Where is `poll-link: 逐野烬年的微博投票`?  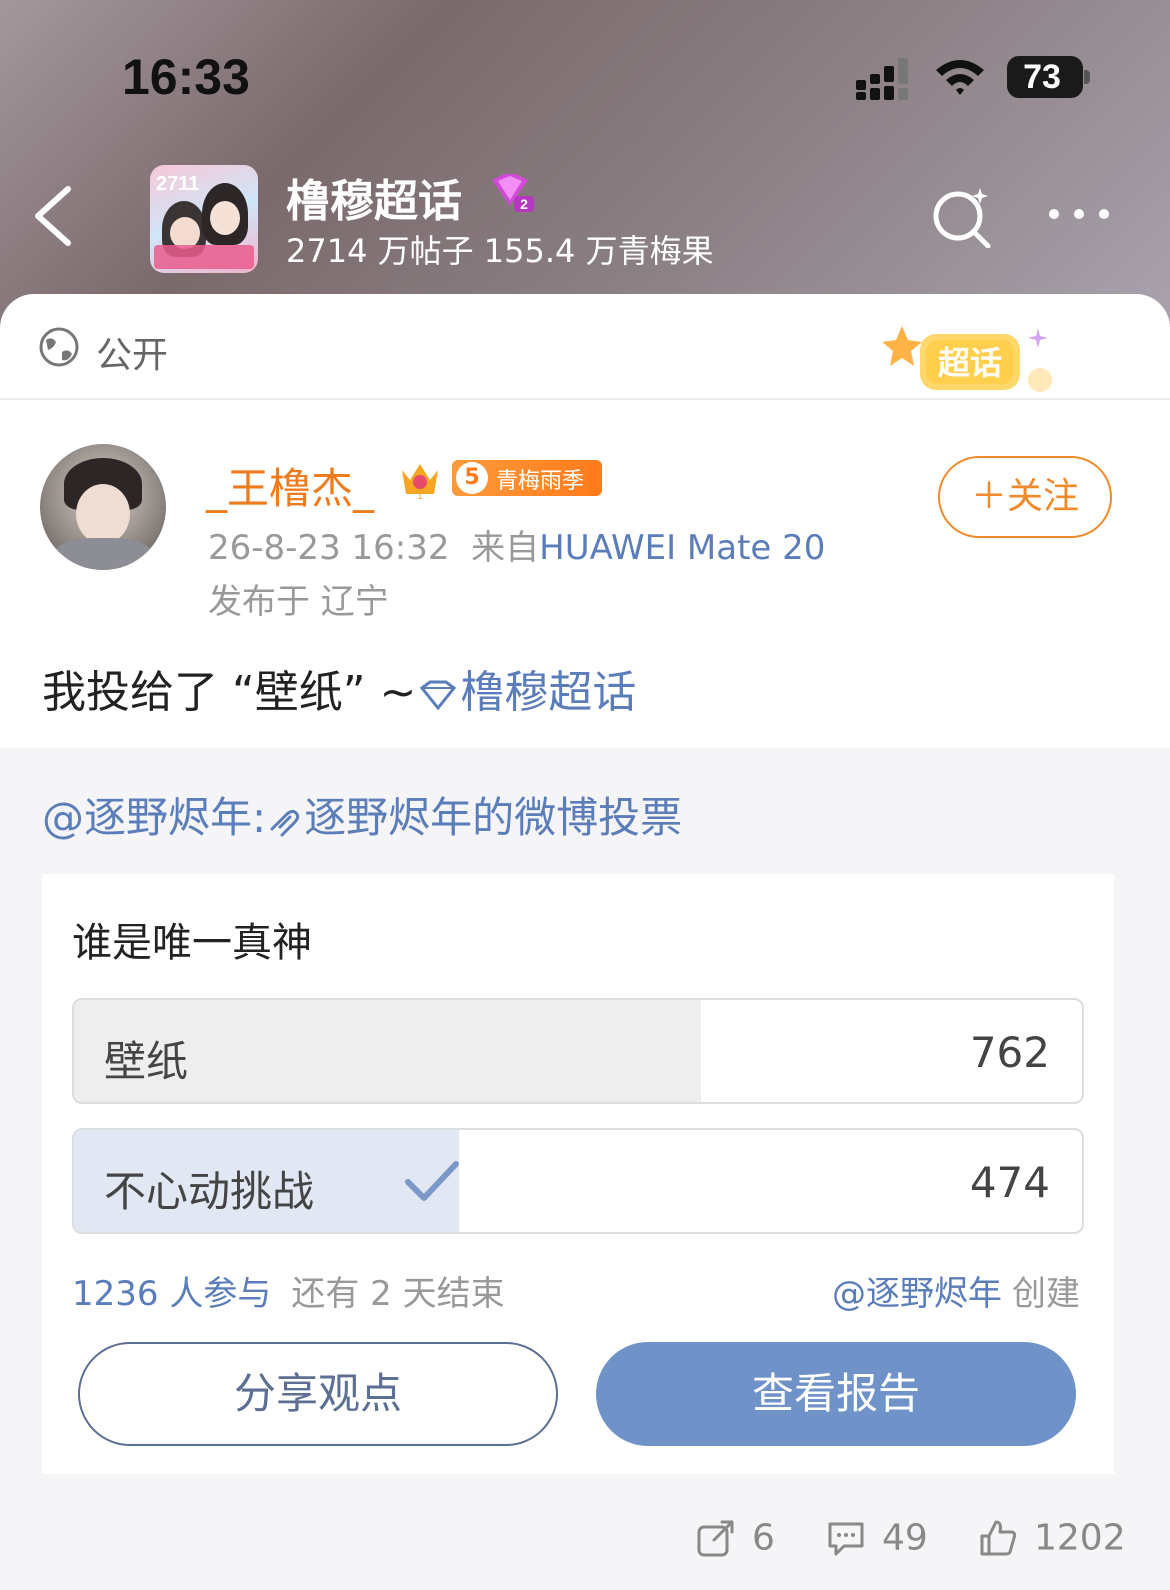 poll-link: 逐野烬年的微博投票 is located at coordinates (493, 817).